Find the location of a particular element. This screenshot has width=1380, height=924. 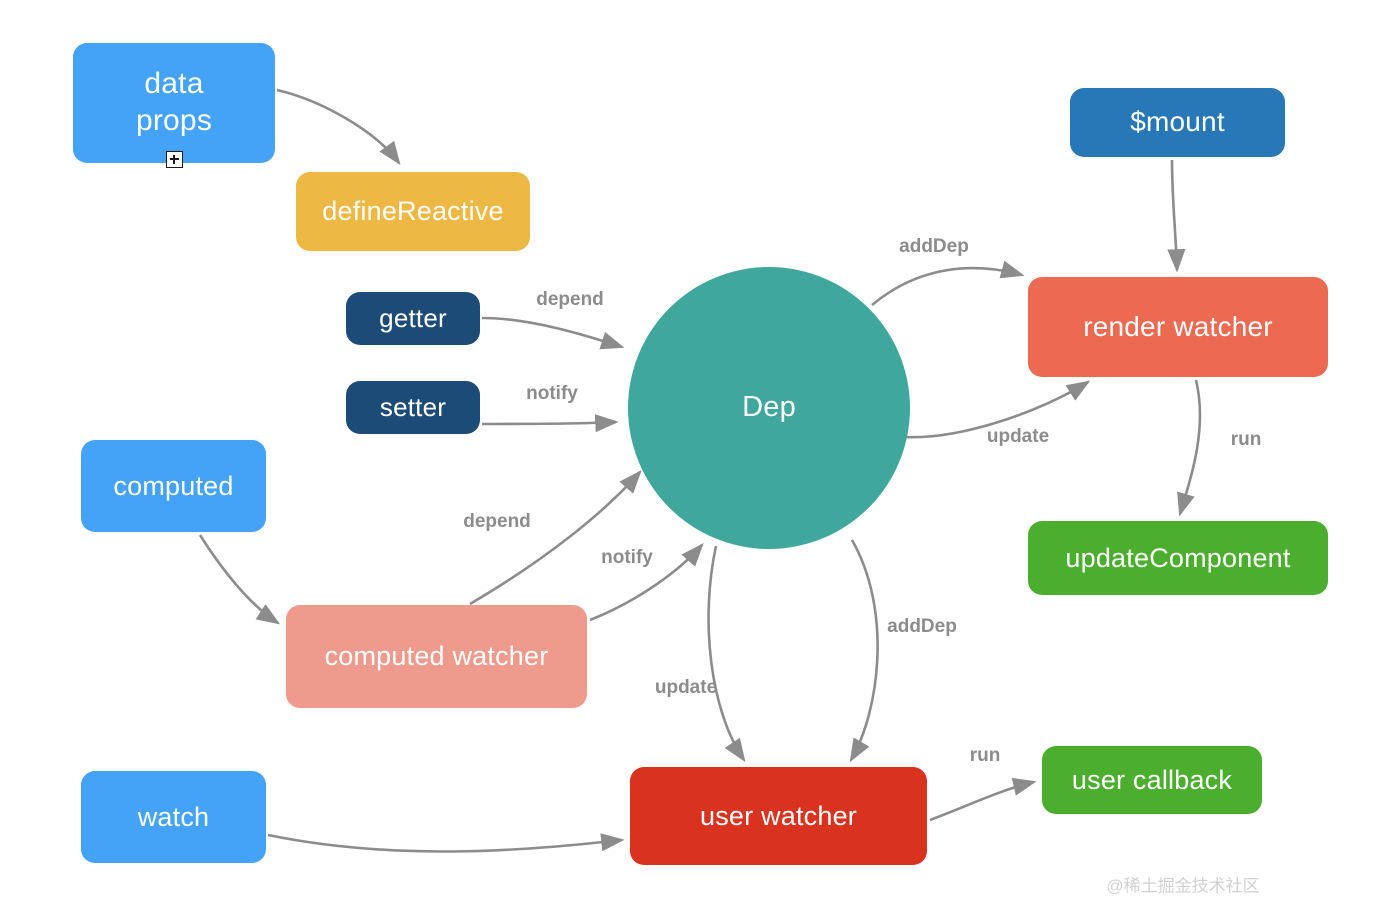

node-computed-watcher: computed watcher is located at coordinates (436, 656).